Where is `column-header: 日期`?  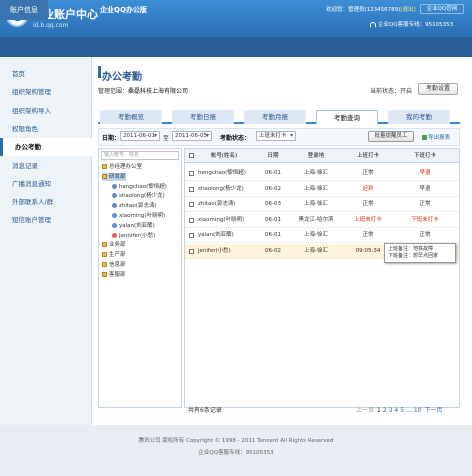
column-header: 日期 is located at coordinates (273, 156).